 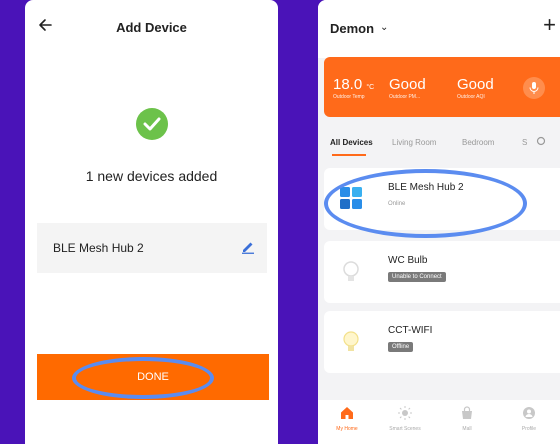 I want to click on manage-rooms-icon, so click(x=541, y=142).